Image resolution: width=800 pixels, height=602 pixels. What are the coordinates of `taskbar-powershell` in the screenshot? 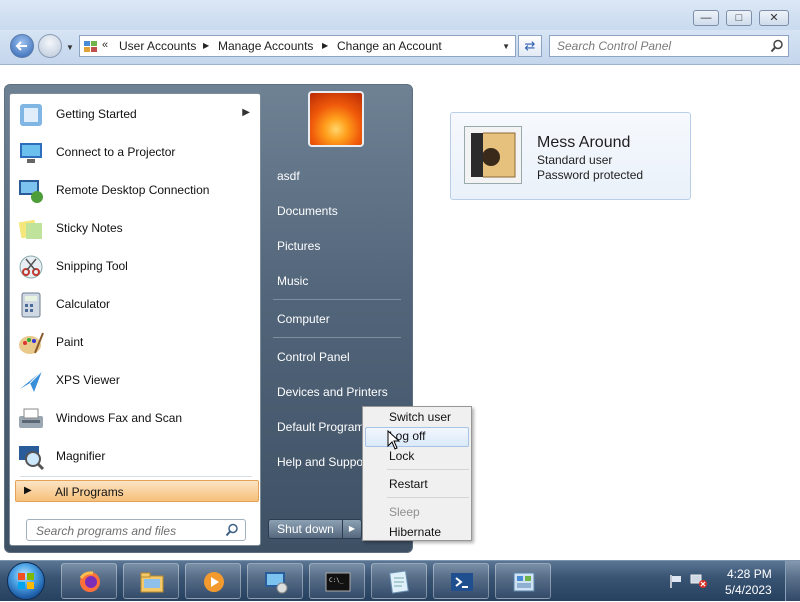 It's located at (461, 581).